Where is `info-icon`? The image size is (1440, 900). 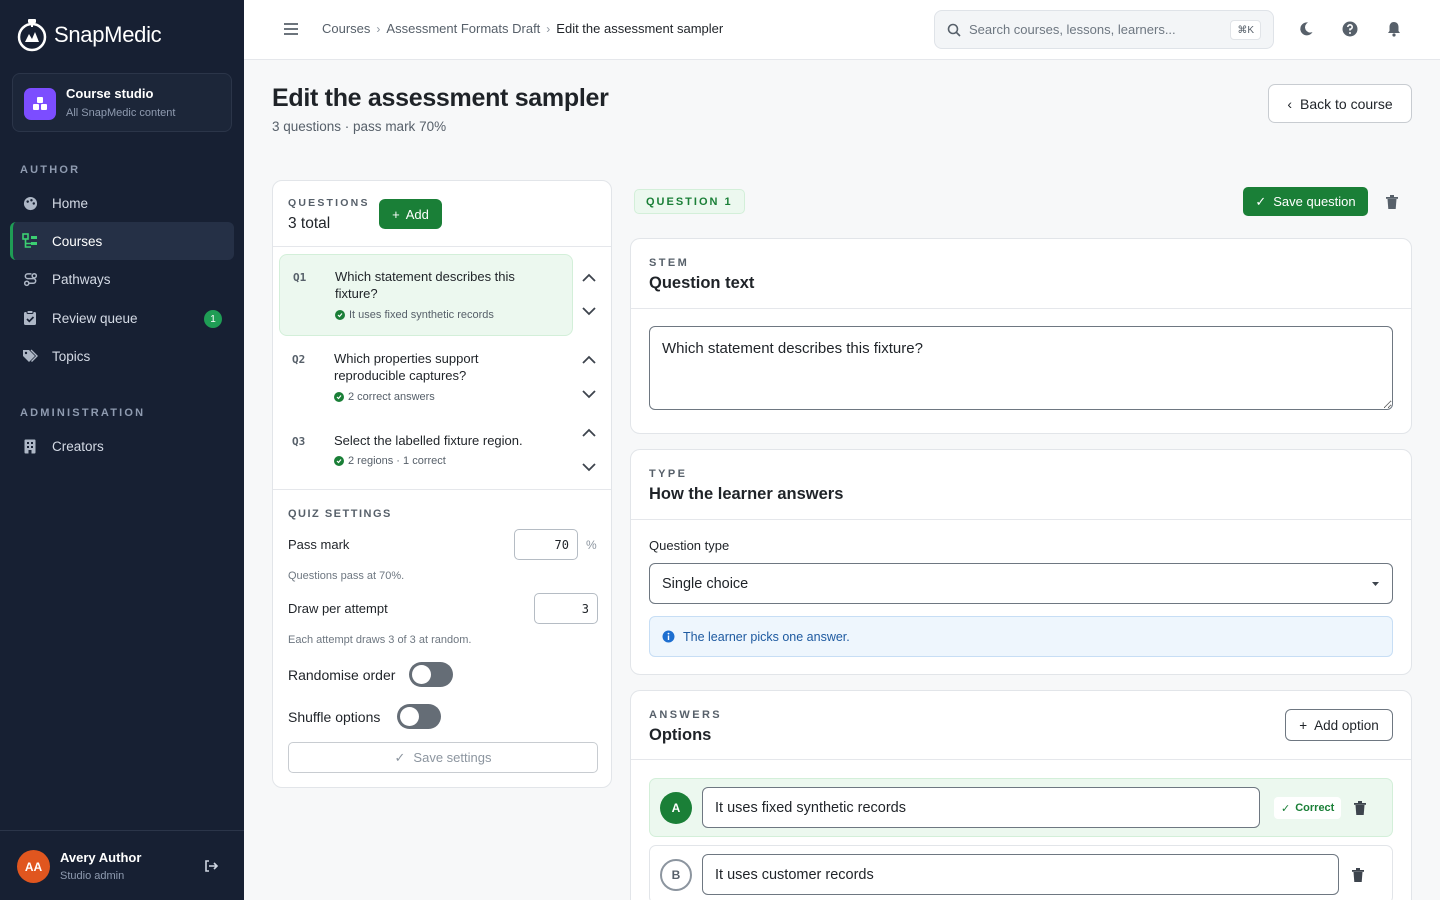 info-icon is located at coordinates (668, 636).